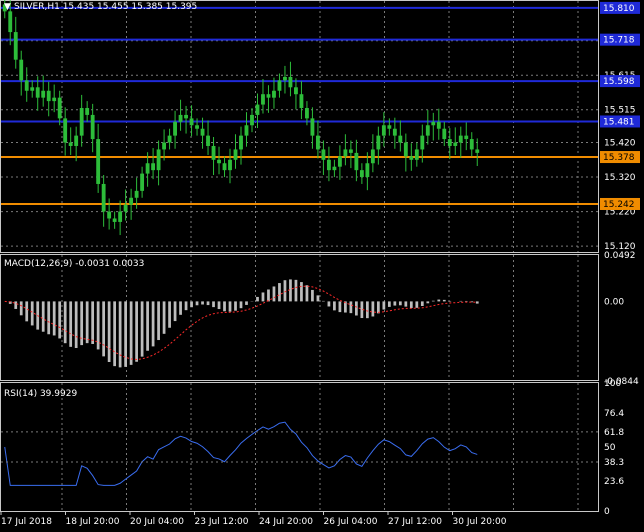 Image resolution: width=644 pixels, height=532 pixels. What do you see at coordinates (351, 522) in the screenshot?
I see `time-axis-label: 26 Jul 04:00` at bounding box center [351, 522].